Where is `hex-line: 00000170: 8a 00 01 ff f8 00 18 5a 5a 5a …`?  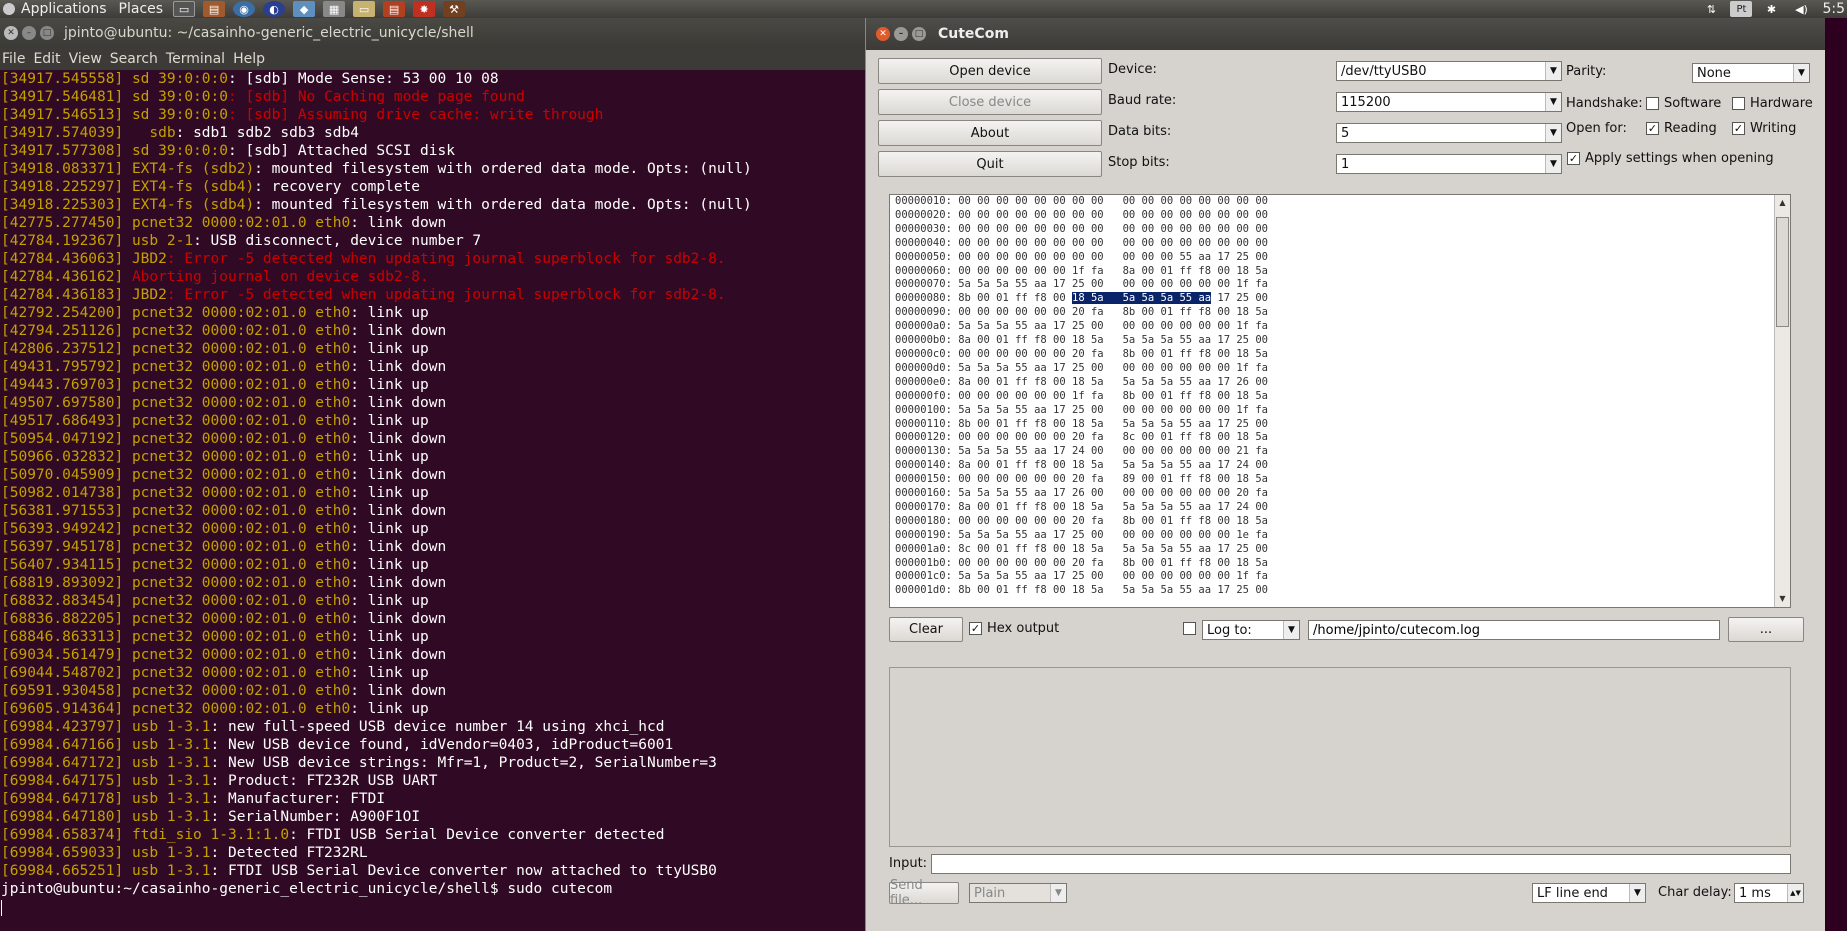 hex-line: 00000170: 8a 00 01 ff f8 00 18 5a 5a 5a … is located at coordinates (1081, 506).